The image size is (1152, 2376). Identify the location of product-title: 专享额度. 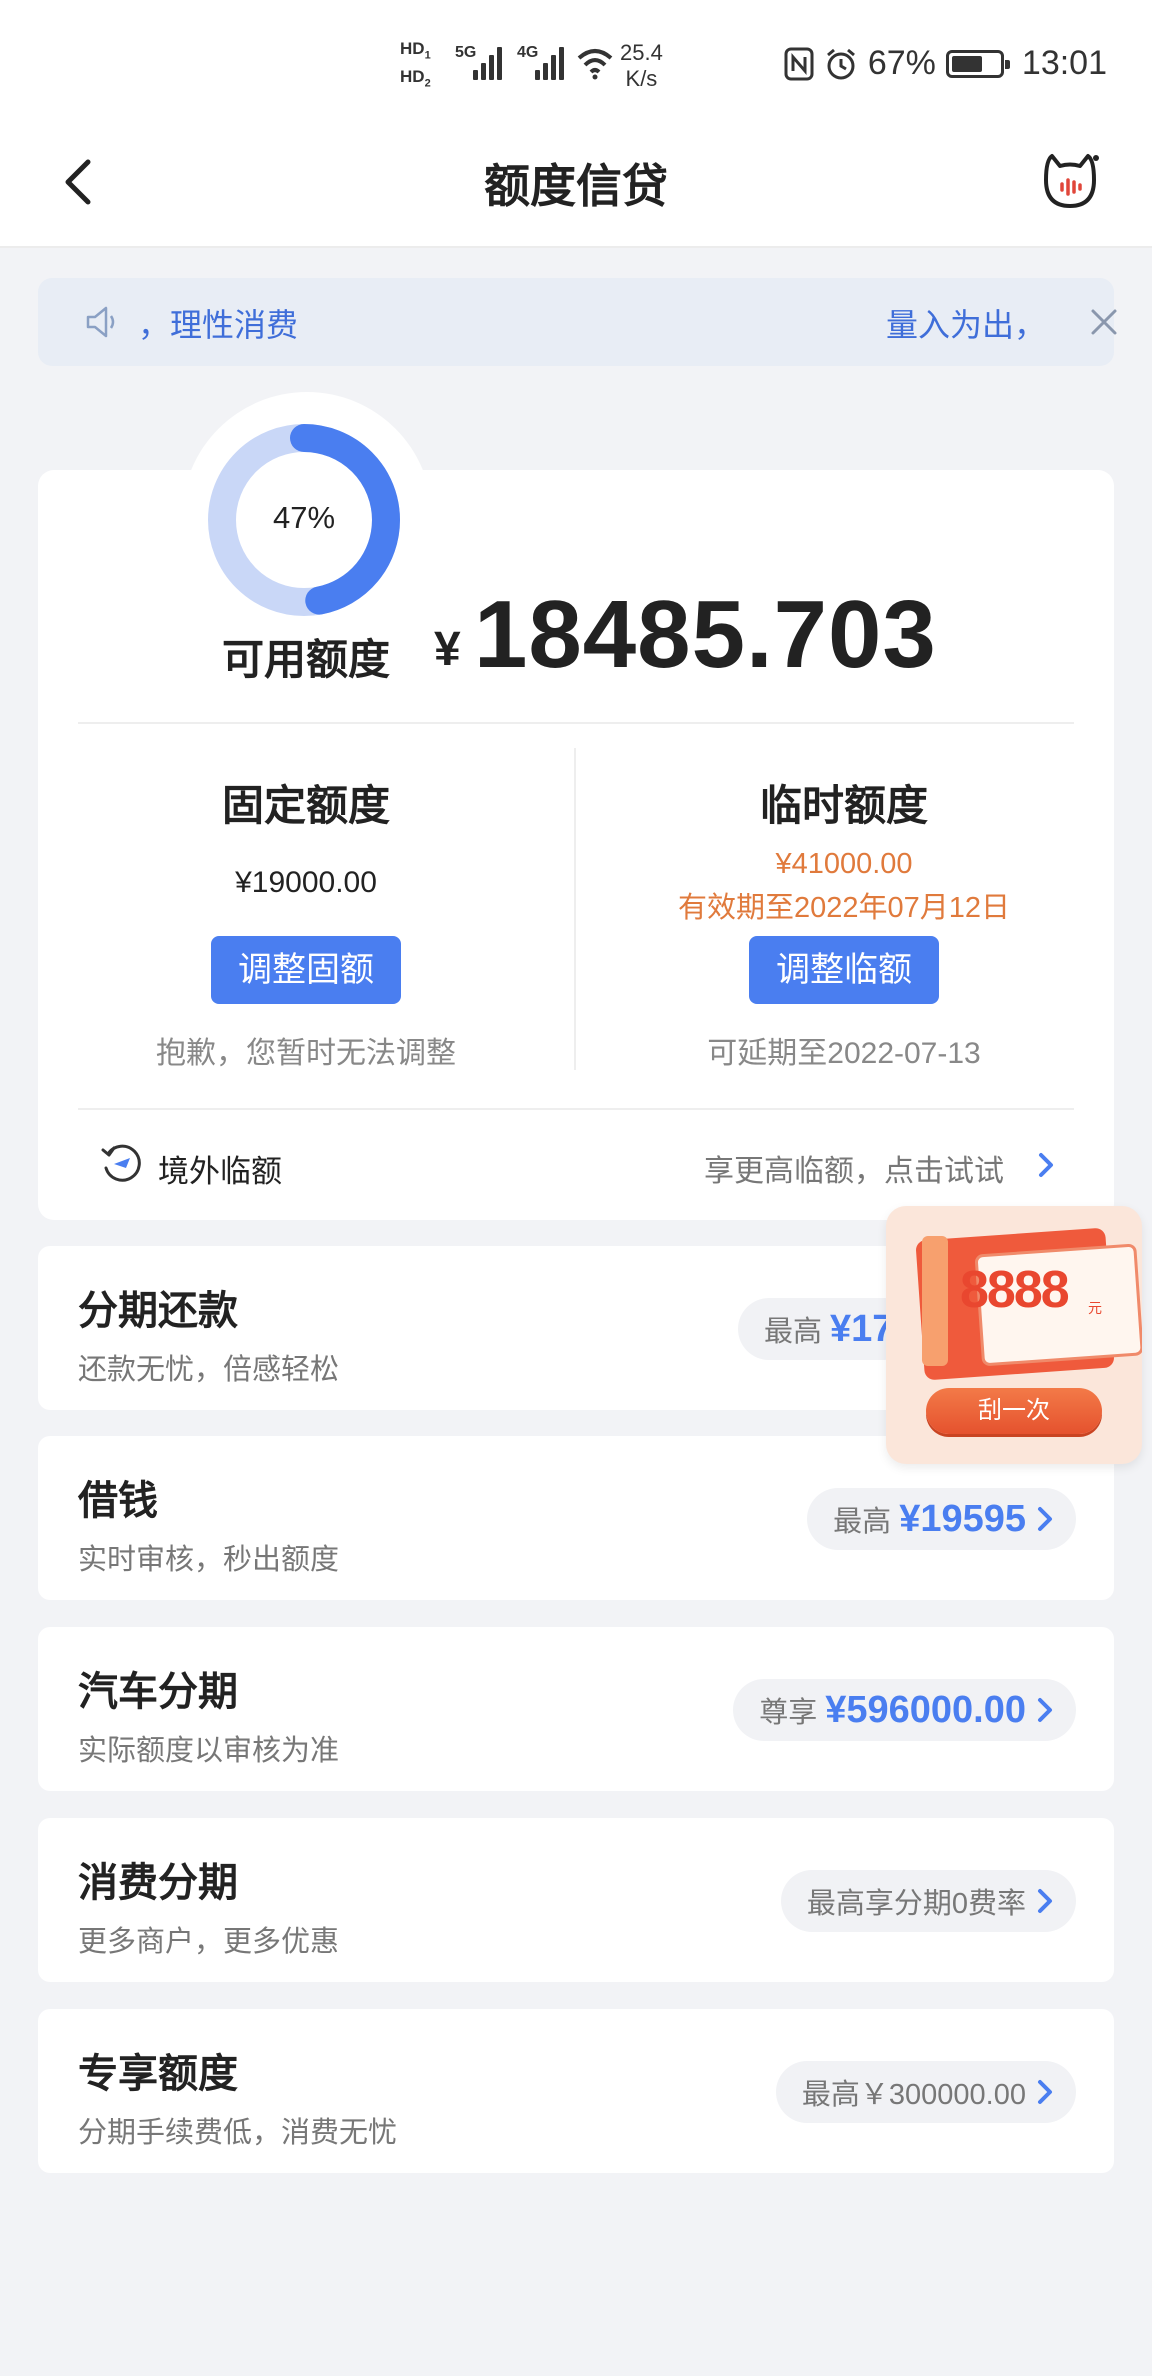
(158, 2074).